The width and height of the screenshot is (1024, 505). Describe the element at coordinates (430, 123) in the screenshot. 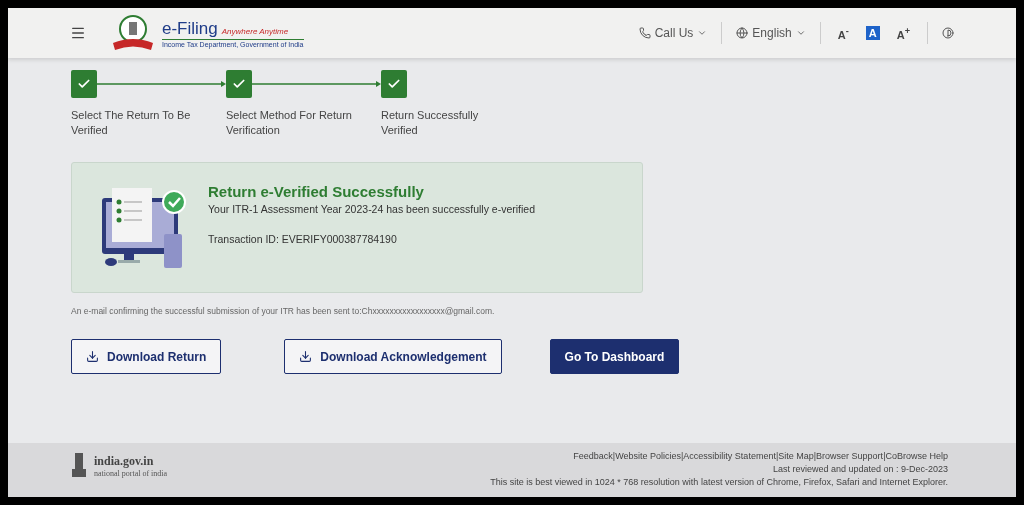

I see `step-label: Return Successfully Verified` at that location.